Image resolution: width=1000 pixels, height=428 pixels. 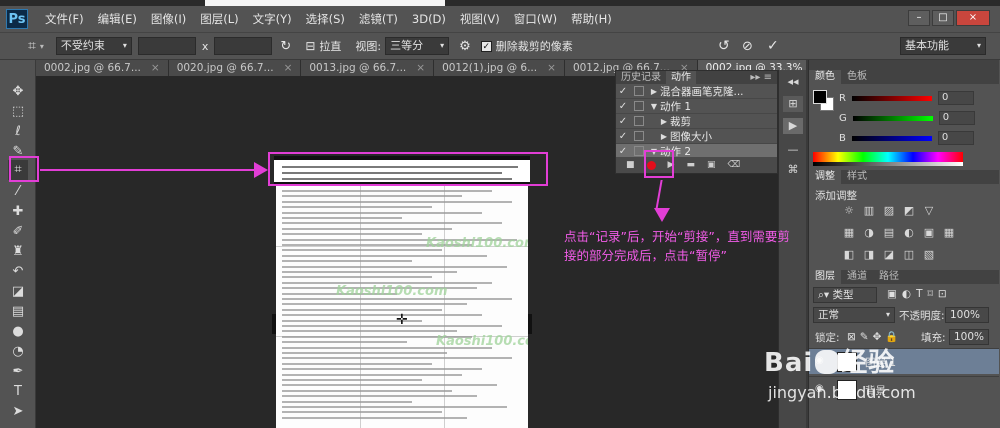 I want to click on brush-tool-icon: ✐, so click(x=18, y=232).